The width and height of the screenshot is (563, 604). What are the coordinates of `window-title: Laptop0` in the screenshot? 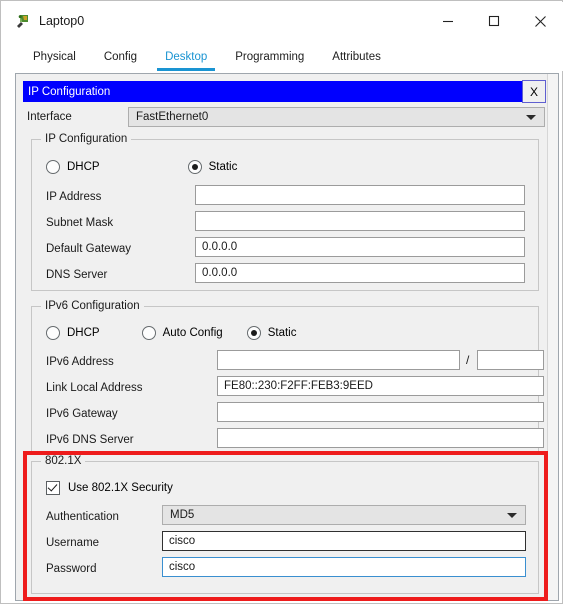 It's located at (62, 21).